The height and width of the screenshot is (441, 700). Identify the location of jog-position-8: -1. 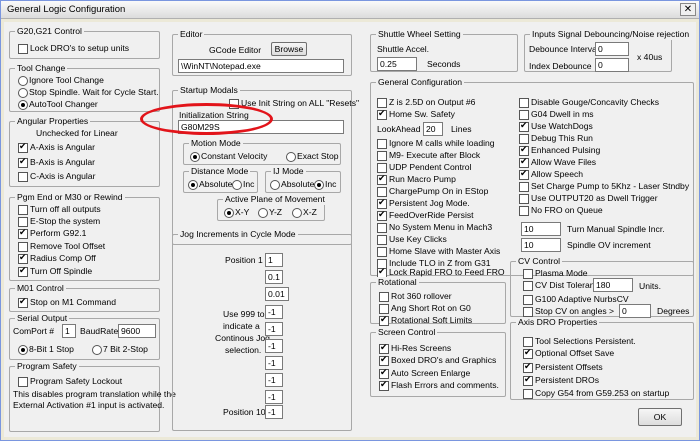
(274, 380).